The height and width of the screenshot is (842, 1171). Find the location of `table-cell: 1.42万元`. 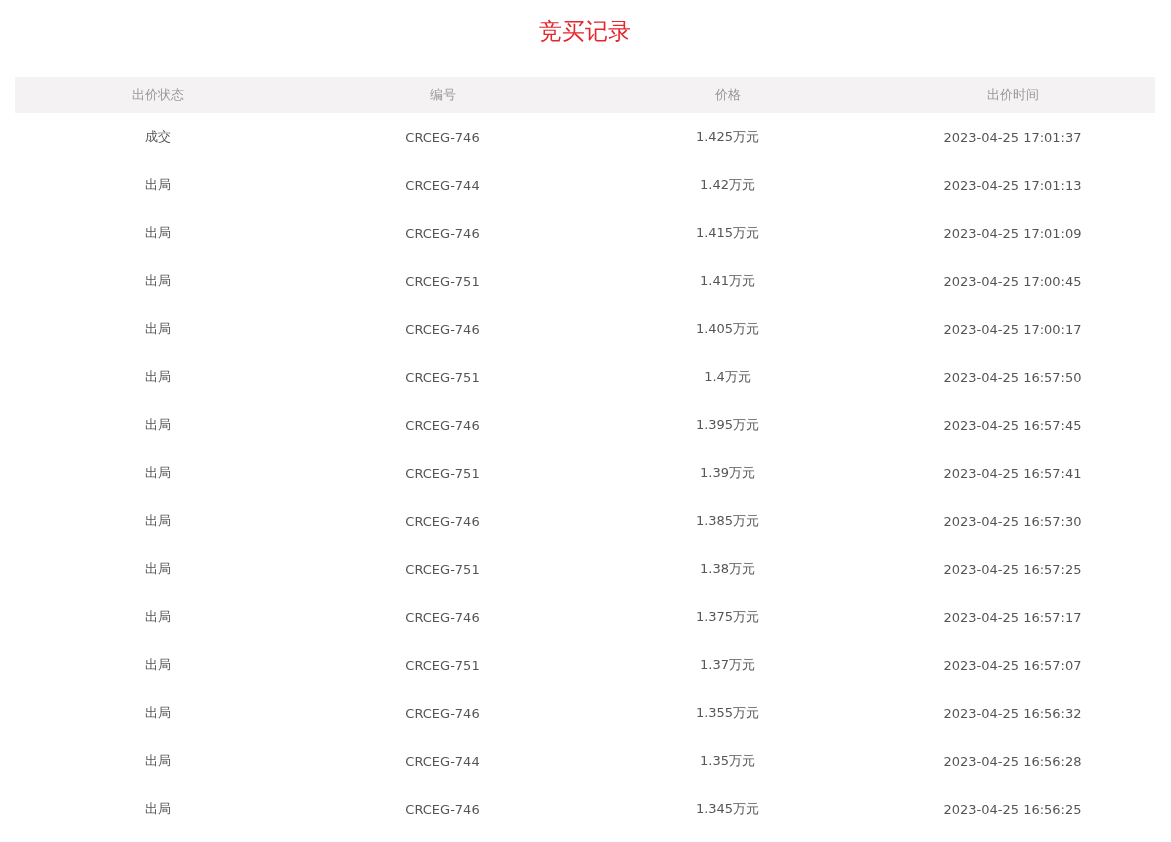

table-cell: 1.42万元 is located at coordinates (727, 184).